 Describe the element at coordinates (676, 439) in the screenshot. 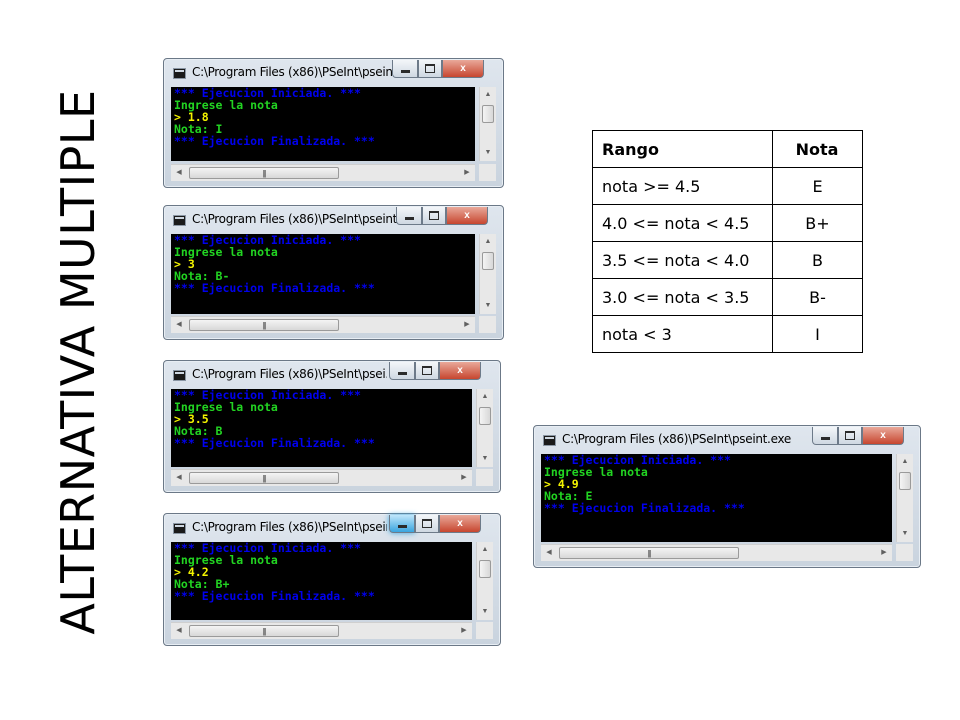

I see `window-title: C:\Program Files (x86)\PSeInt\pseint.exe` at that location.